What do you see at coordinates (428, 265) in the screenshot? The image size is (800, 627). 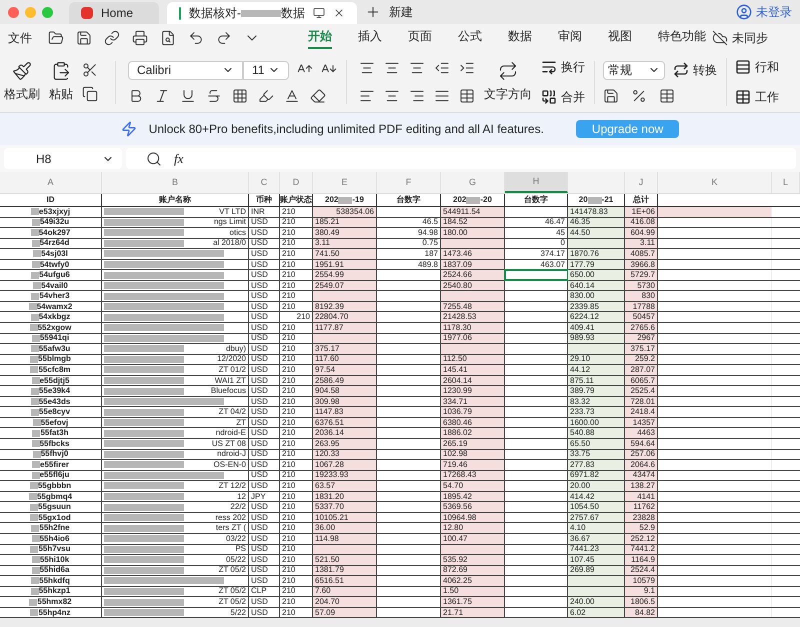 I see `cell-text: 489.8` at bounding box center [428, 265].